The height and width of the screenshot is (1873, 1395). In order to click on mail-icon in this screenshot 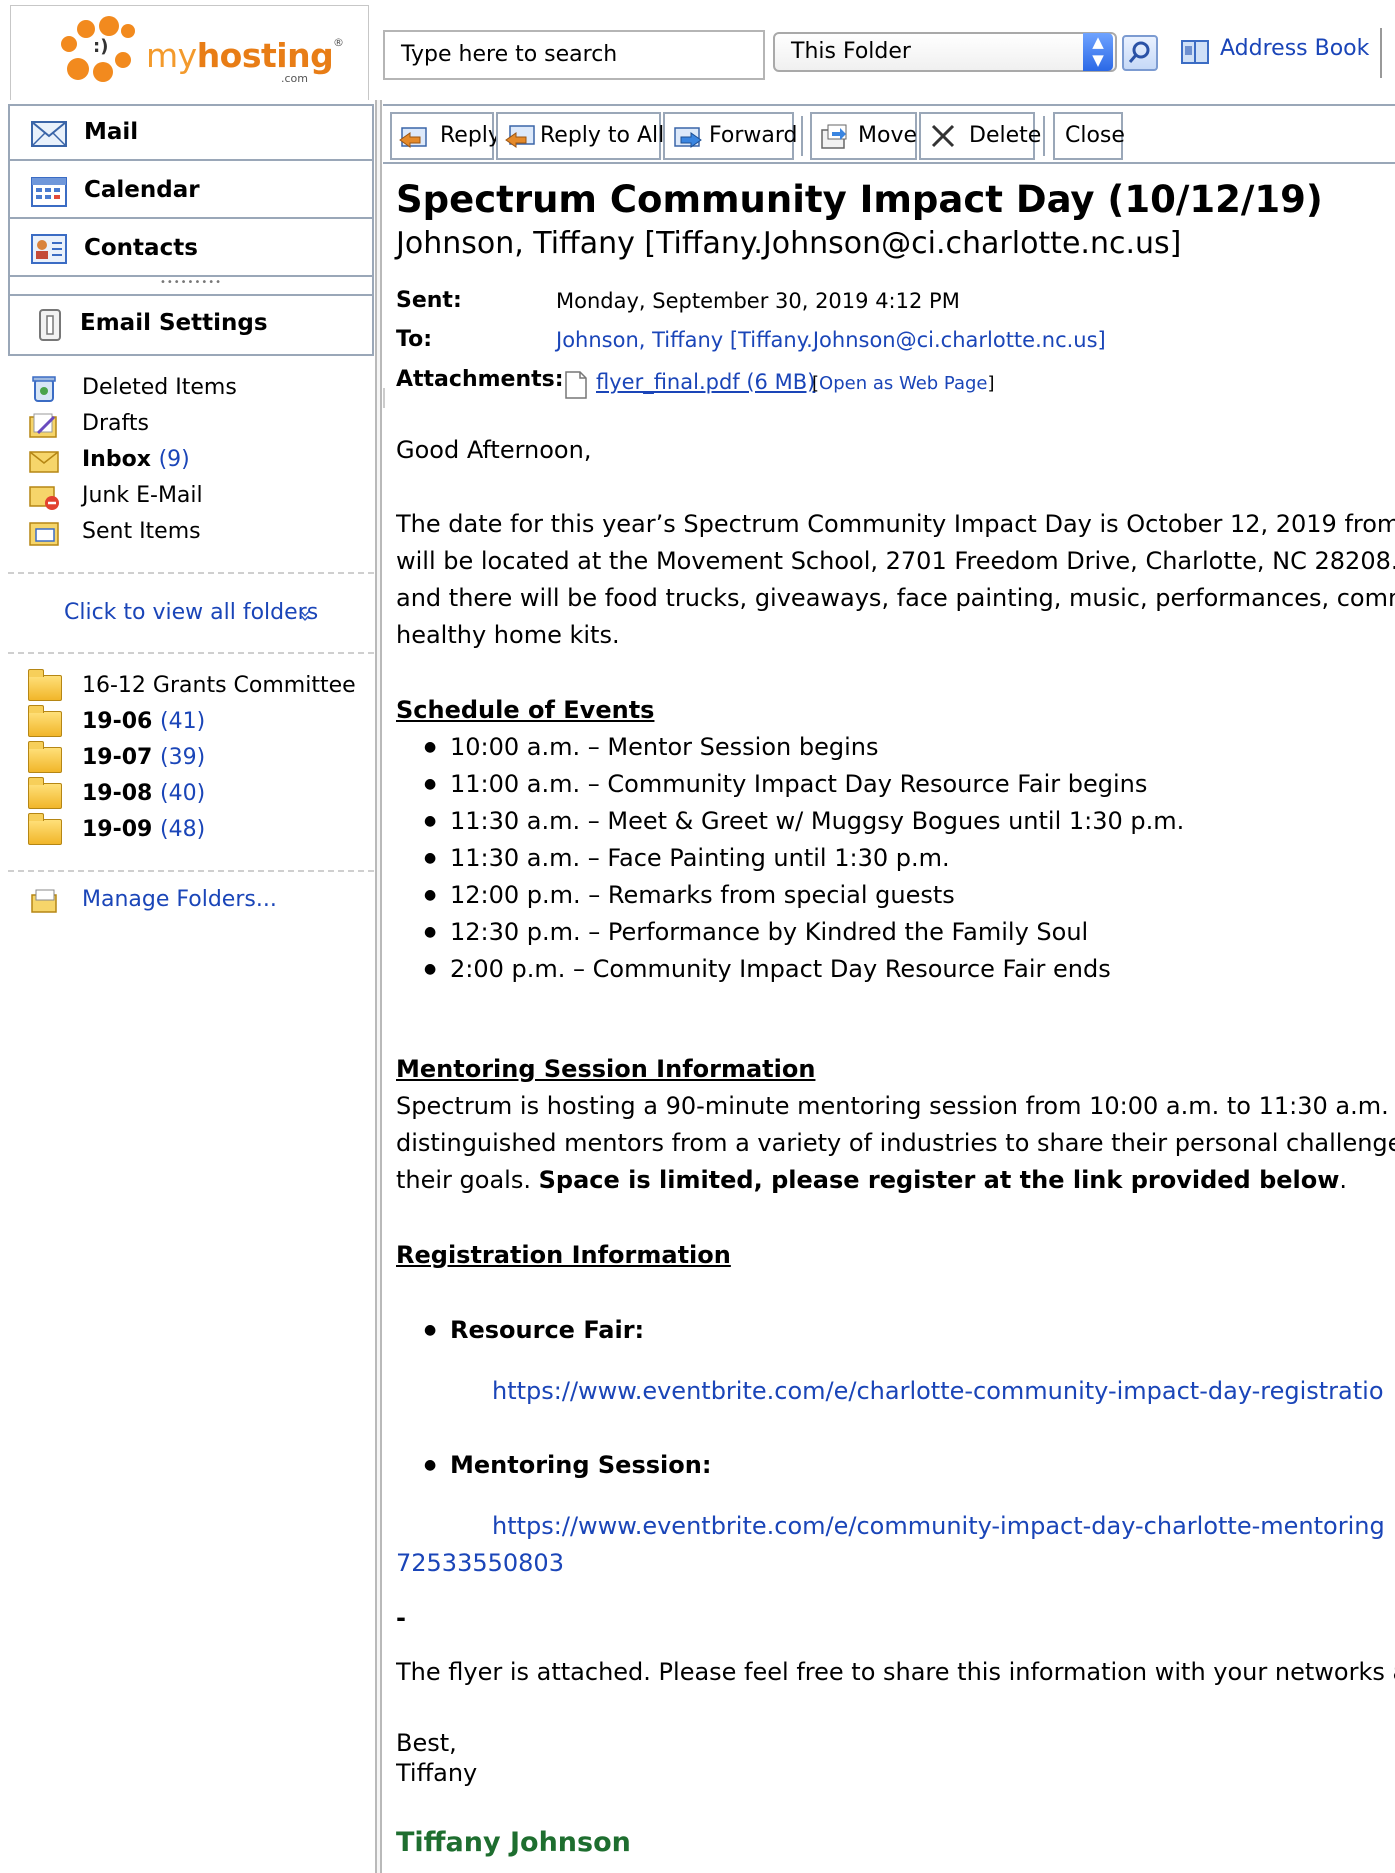, I will do `click(49, 134)`.